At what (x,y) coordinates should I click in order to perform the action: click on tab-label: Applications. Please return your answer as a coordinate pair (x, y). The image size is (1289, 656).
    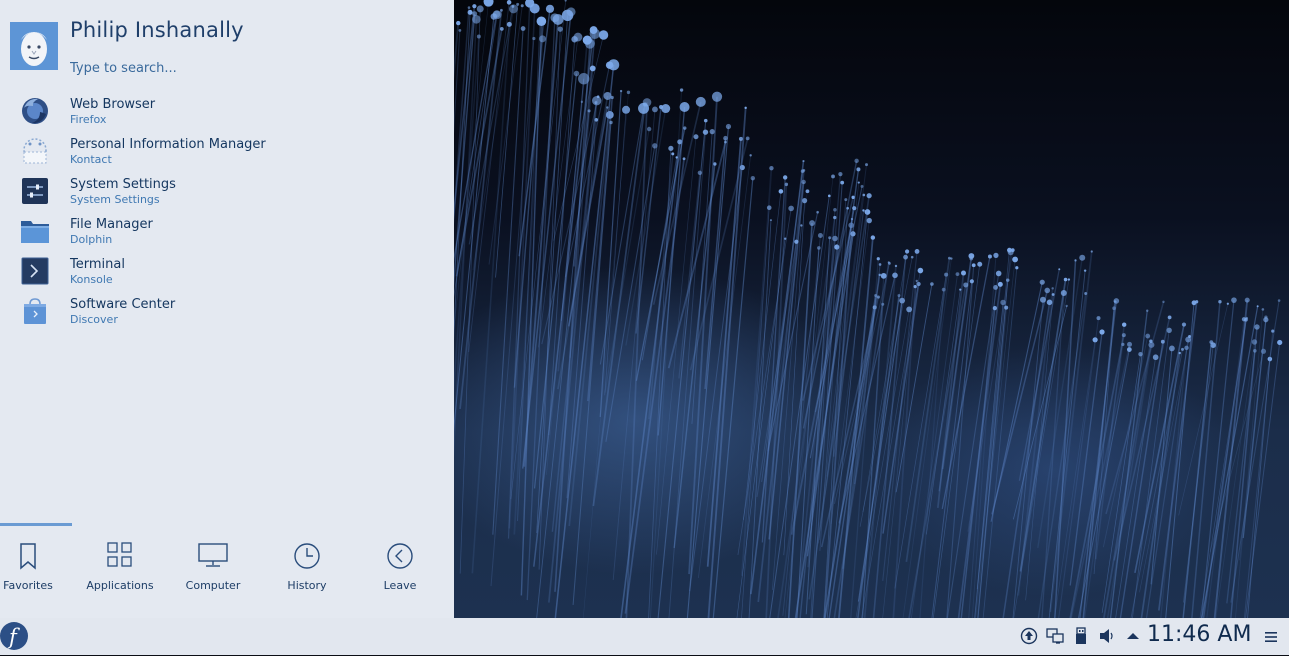
    Looking at the image, I should click on (120, 585).